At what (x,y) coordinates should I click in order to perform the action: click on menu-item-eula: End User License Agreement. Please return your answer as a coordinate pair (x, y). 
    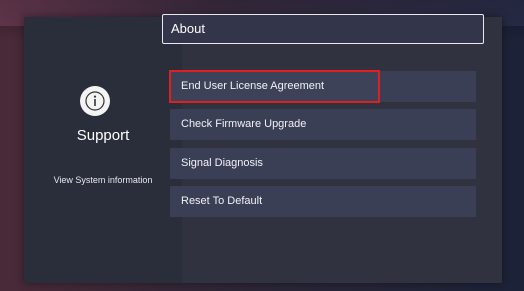
    Looking at the image, I should click on (274, 86).